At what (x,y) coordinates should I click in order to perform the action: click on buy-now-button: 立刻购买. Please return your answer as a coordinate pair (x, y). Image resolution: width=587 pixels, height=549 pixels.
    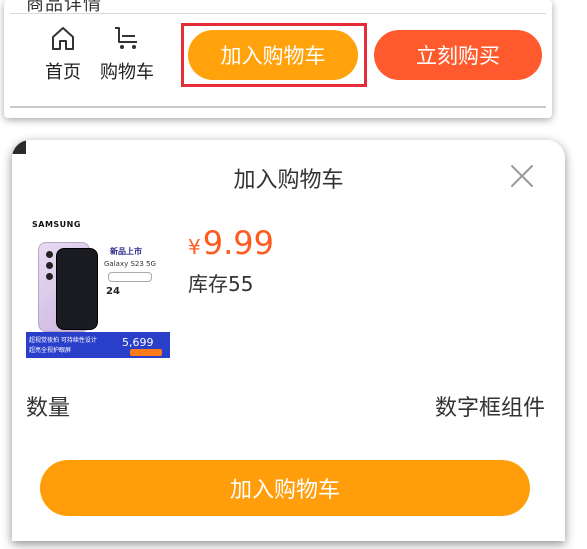
    Looking at the image, I should click on (458, 55).